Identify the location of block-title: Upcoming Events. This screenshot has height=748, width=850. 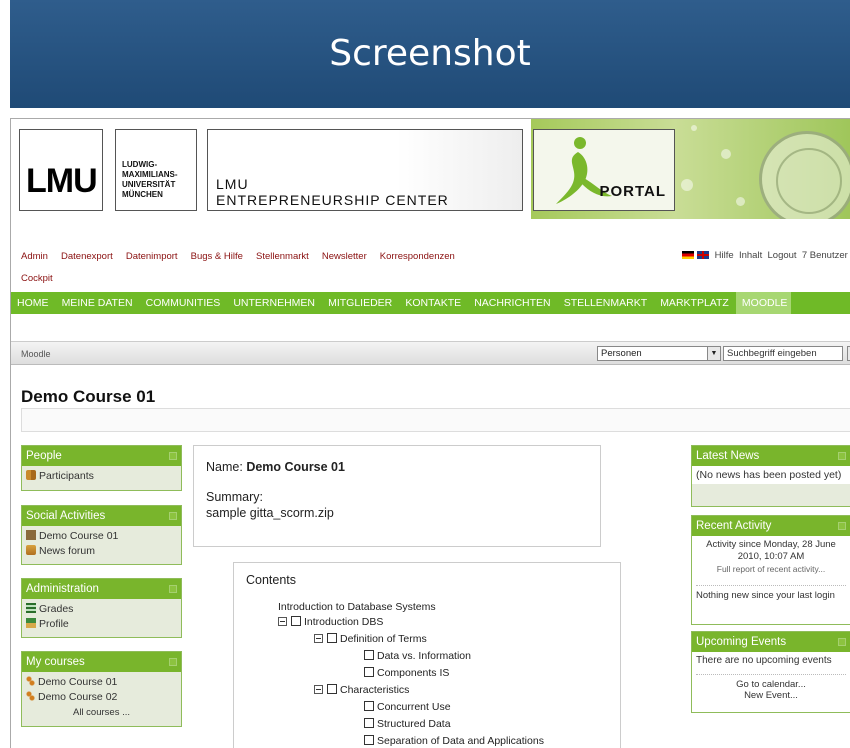
(741, 642).